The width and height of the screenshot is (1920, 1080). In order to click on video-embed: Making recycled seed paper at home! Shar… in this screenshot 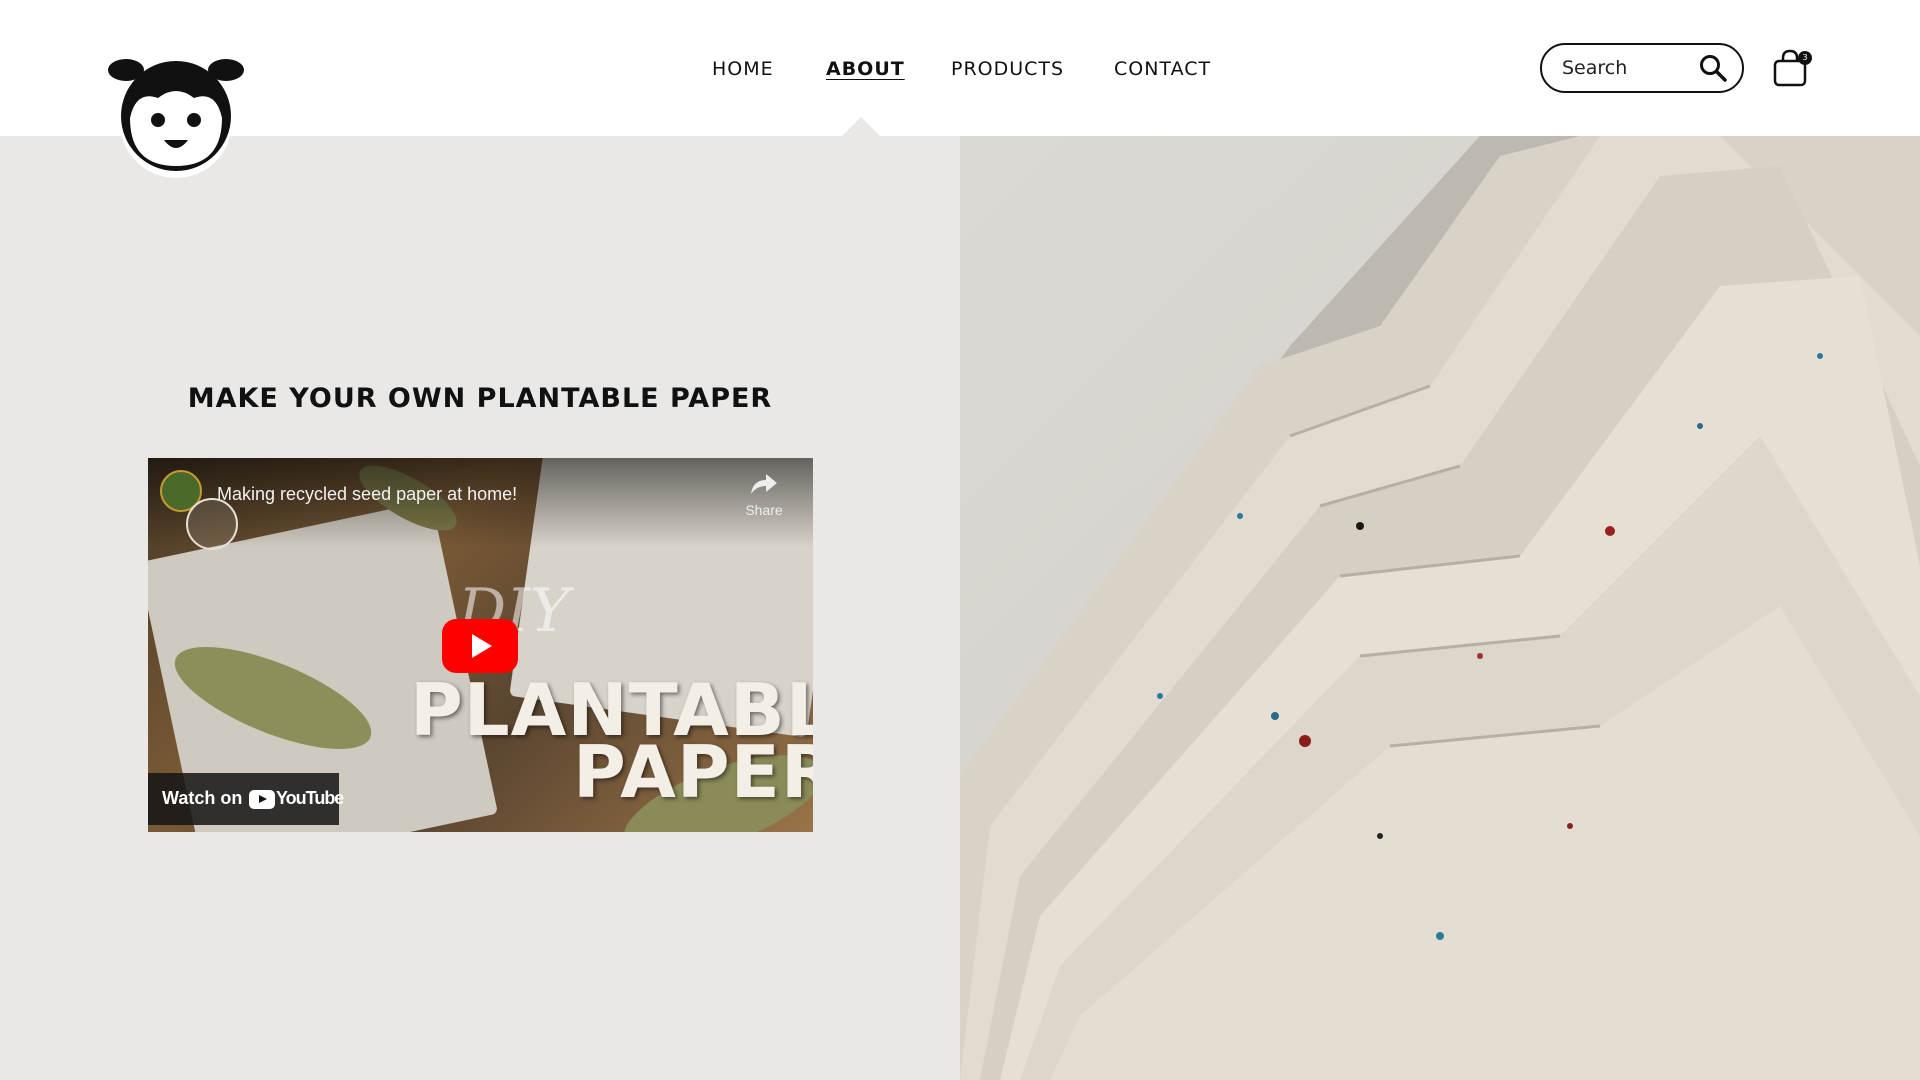, I will do `click(480, 645)`.